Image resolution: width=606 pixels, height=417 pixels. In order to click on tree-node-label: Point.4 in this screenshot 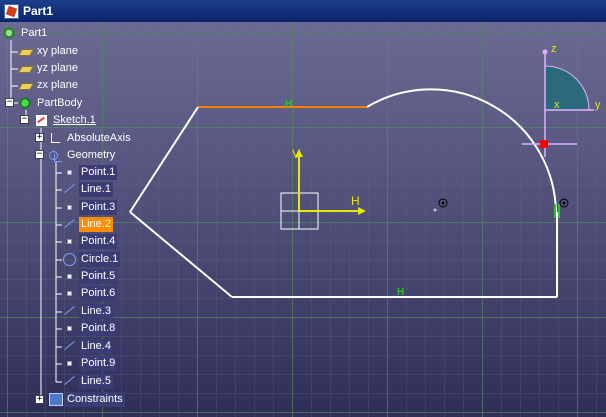, I will do `click(98, 241)`.